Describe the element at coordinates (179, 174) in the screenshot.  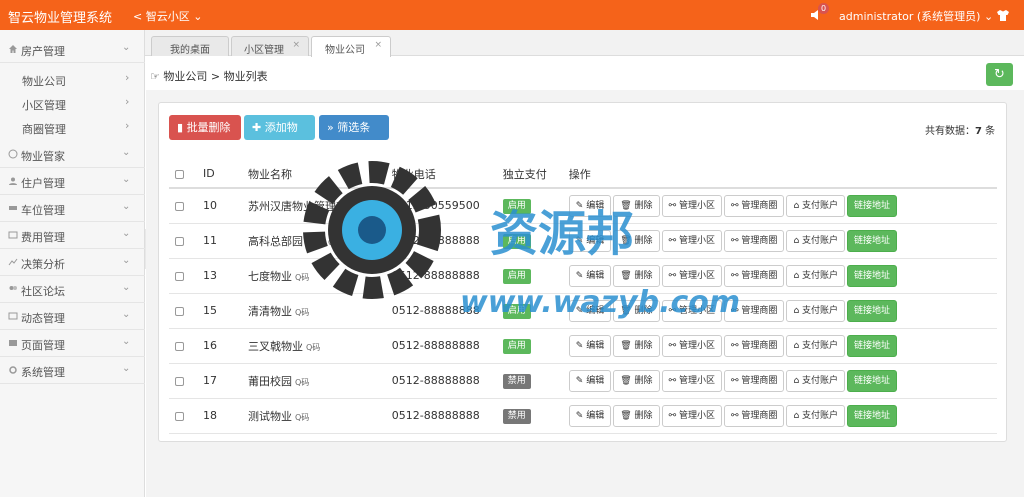
I see `select-all-checkbox` at that location.